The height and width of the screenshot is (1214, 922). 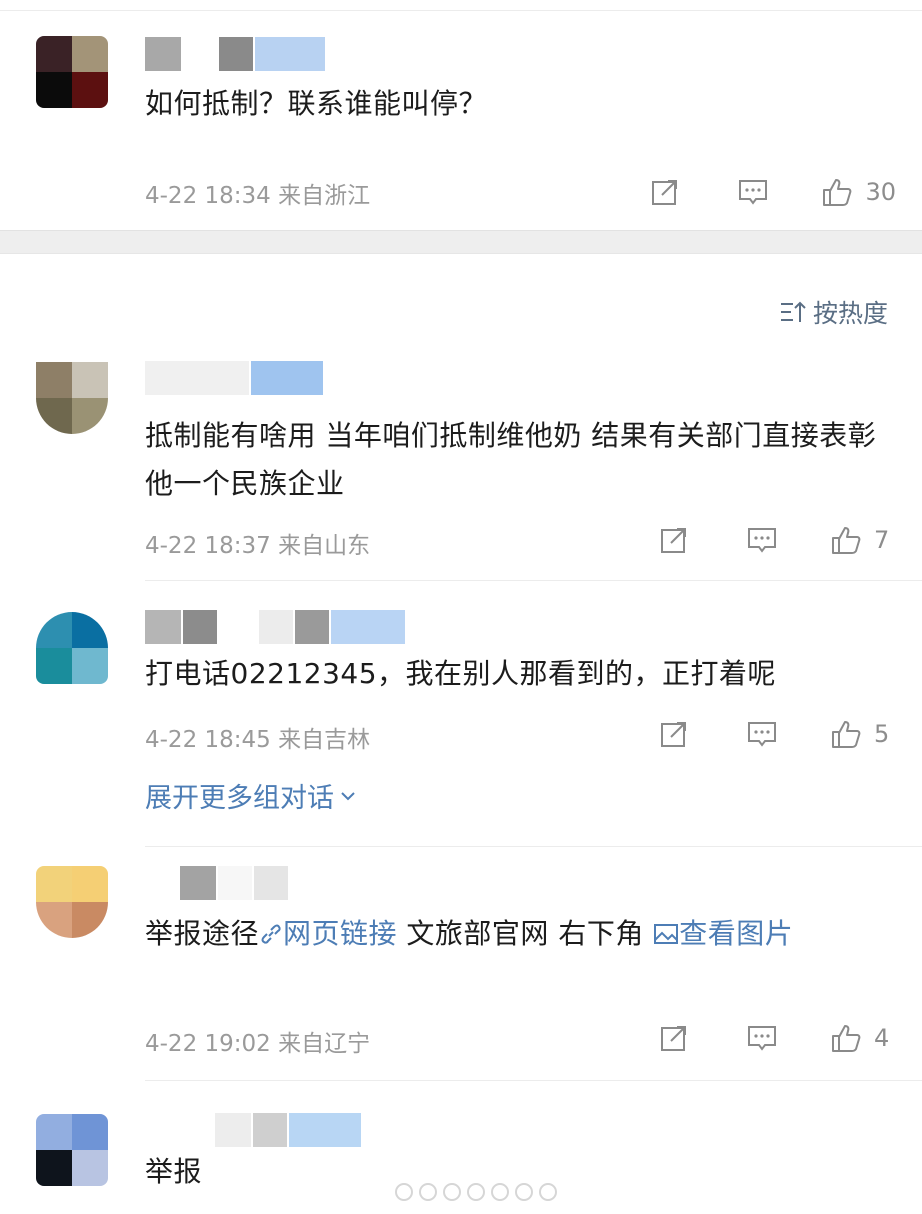 What do you see at coordinates (461, 242) in the screenshot?
I see `section-separator` at bounding box center [461, 242].